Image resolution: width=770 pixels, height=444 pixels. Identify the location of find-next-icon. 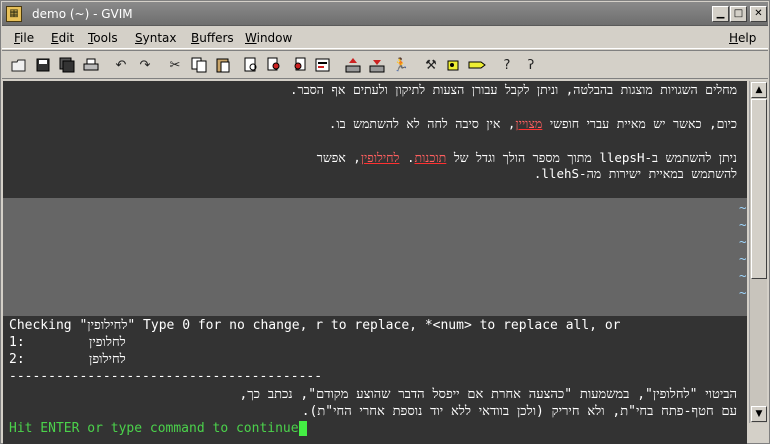
(275, 65).